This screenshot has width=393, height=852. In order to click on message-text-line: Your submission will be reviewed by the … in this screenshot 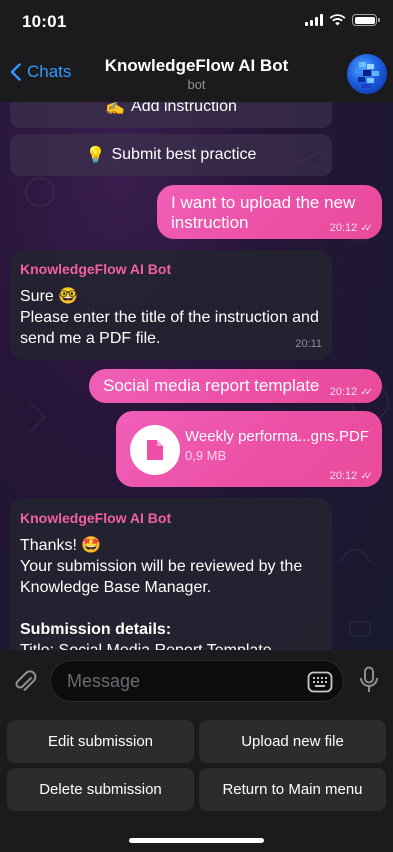, I will do `click(161, 577)`.